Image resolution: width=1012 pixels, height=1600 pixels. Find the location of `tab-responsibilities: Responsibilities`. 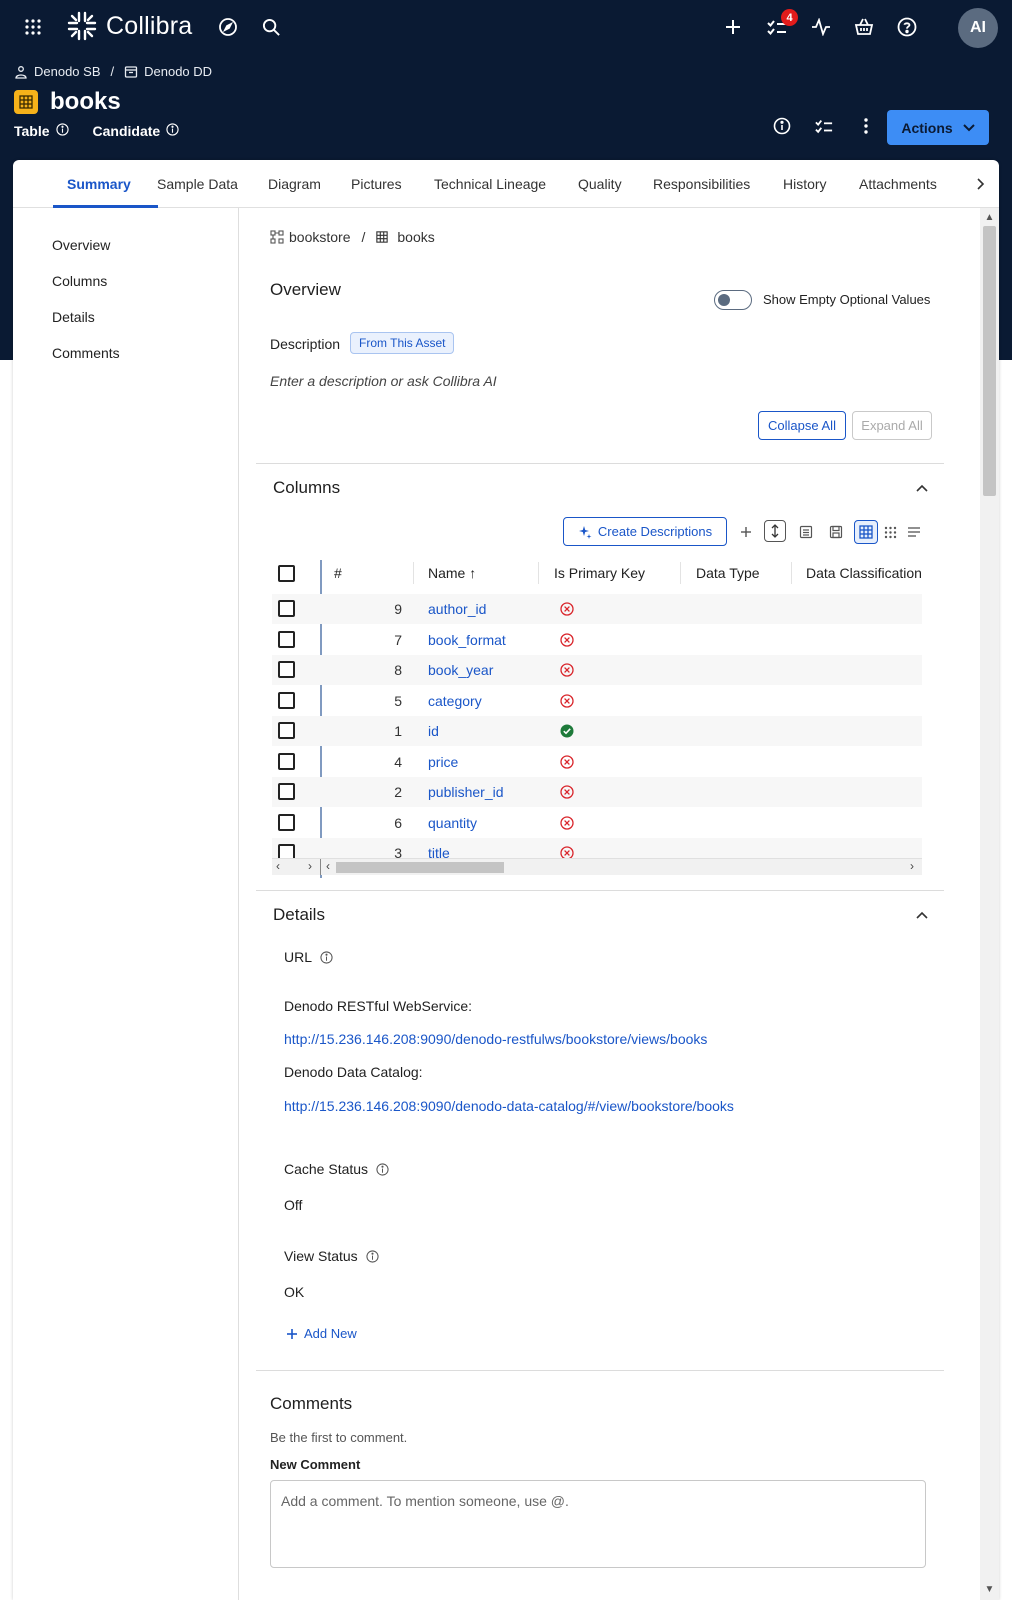

tab-responsibilities: Responsibilities is located at coordinates (701, 184).